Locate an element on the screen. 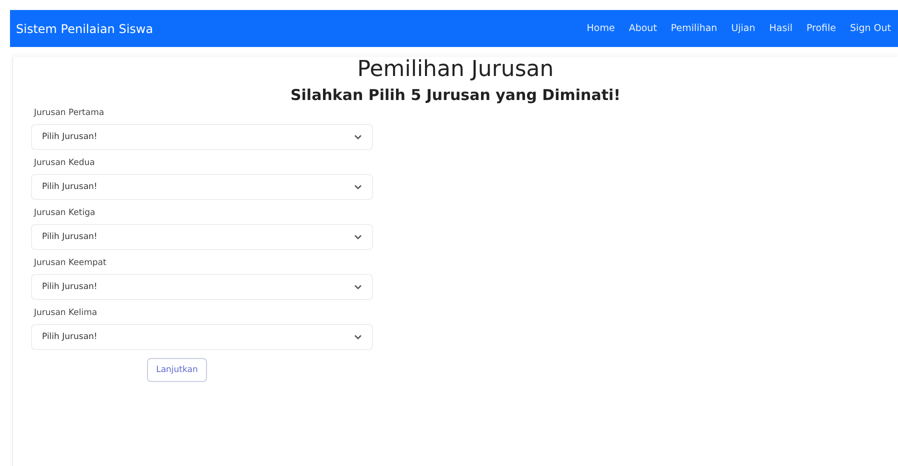 This screenshot has height=466, width=898. field-label: Jurusan Kelima is located at coordinates (66, 313).